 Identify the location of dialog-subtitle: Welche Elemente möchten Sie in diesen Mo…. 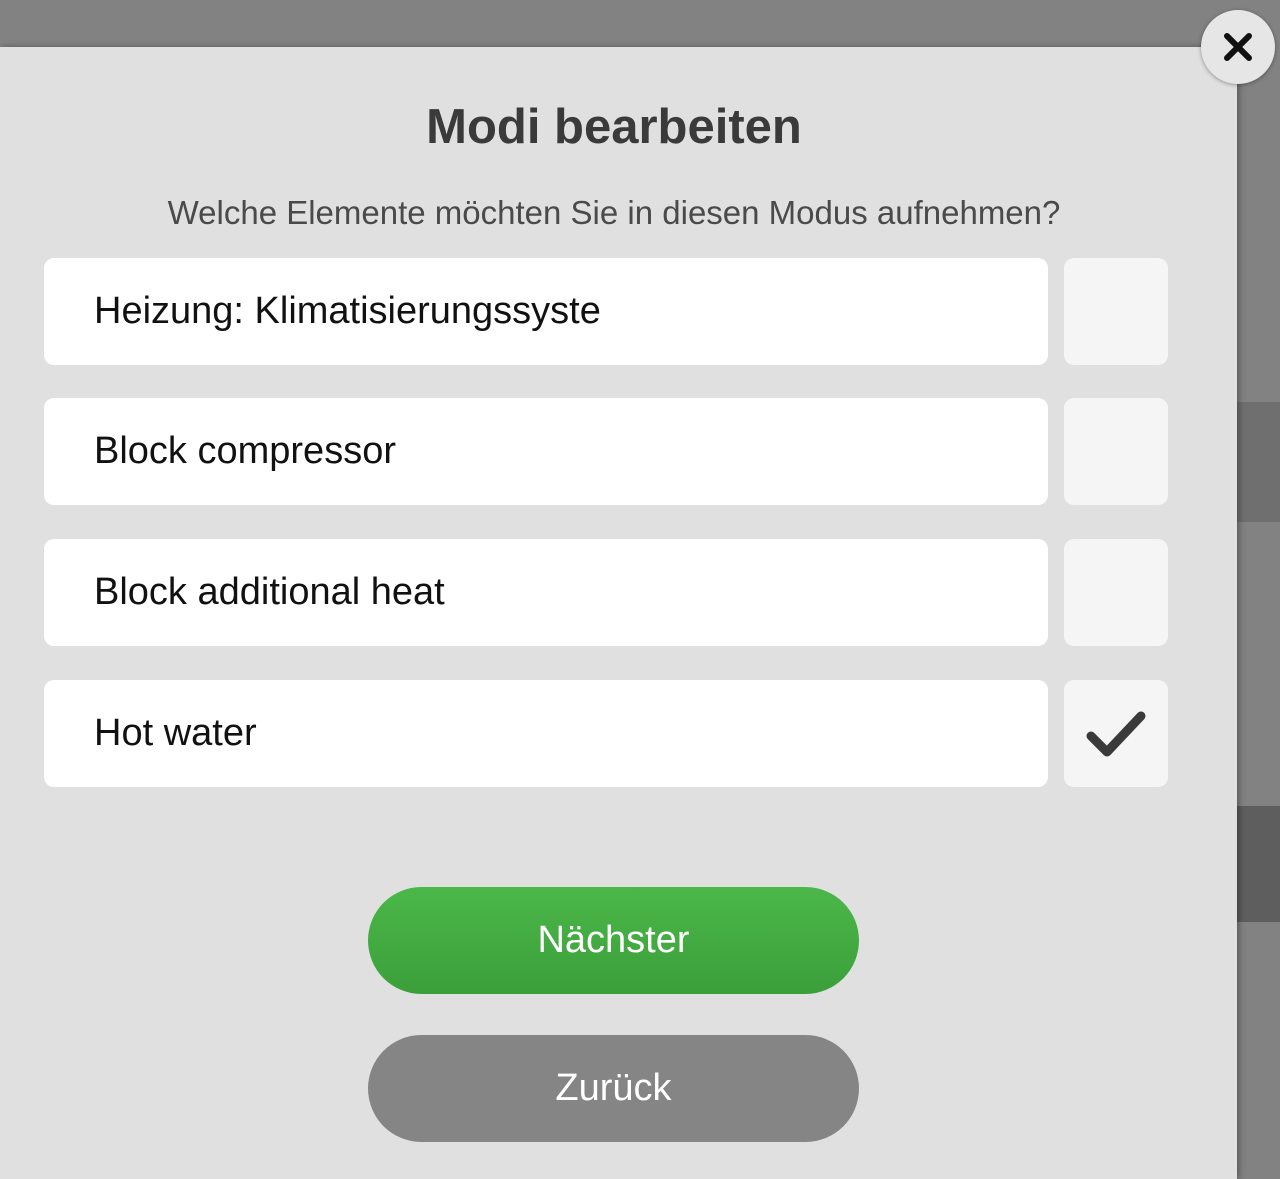
(614, 212).